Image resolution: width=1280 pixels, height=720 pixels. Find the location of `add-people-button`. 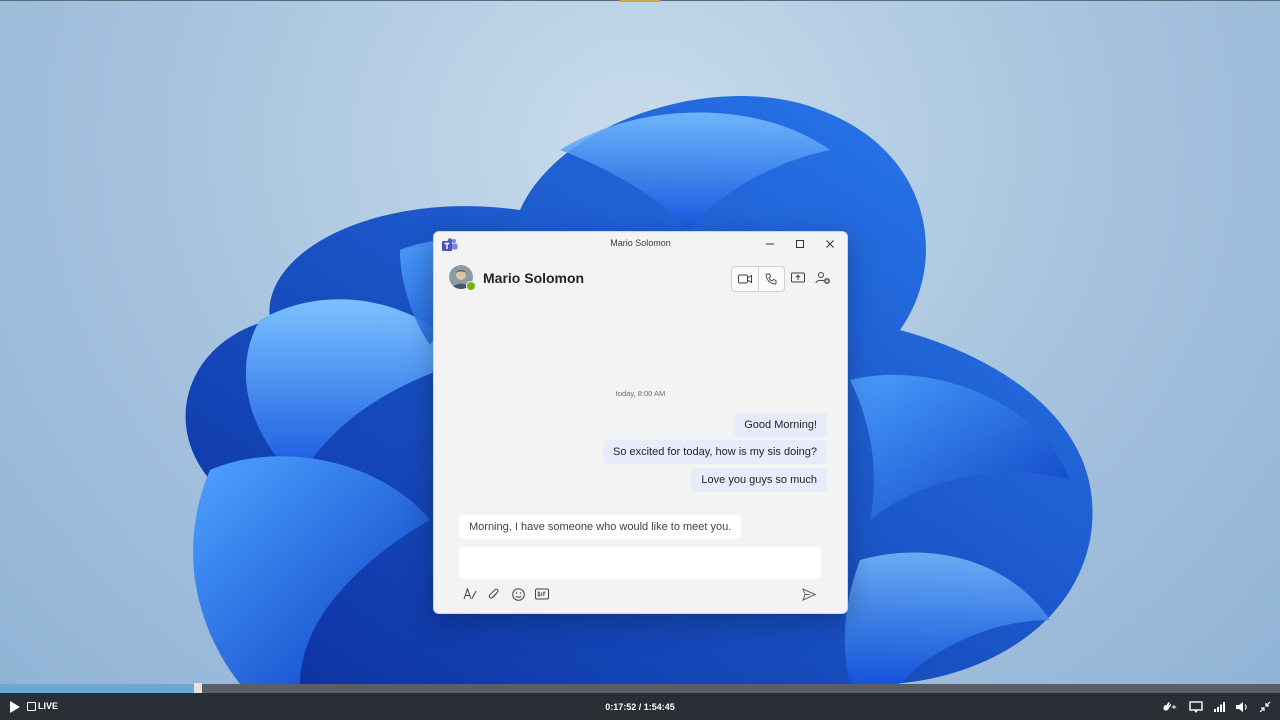

add-people-button is located at coordinates (823, 278).